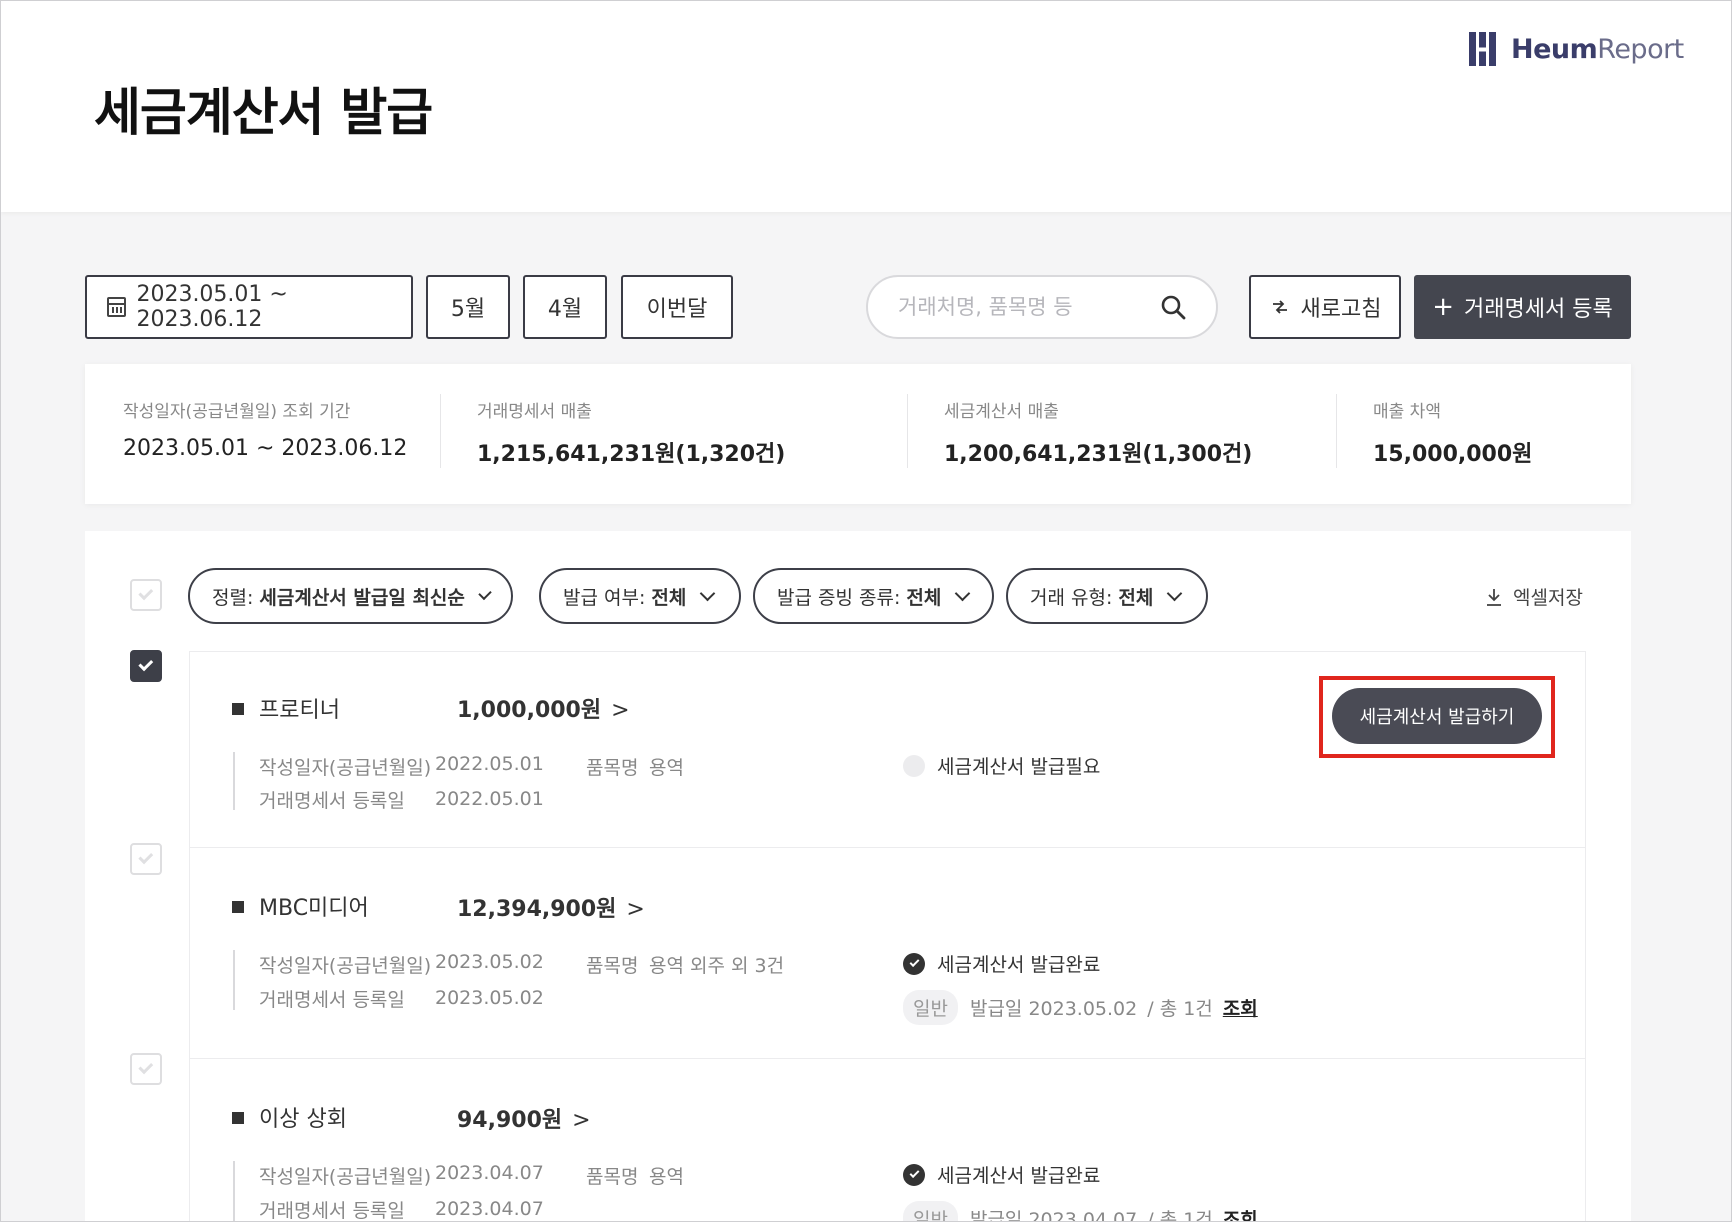 This screenshot has width=1732, height=1222. What do you see at coordinates (1486, 49) in the screenshot?
I see `logo-mark-icon` at bounding box center [1486, 49].